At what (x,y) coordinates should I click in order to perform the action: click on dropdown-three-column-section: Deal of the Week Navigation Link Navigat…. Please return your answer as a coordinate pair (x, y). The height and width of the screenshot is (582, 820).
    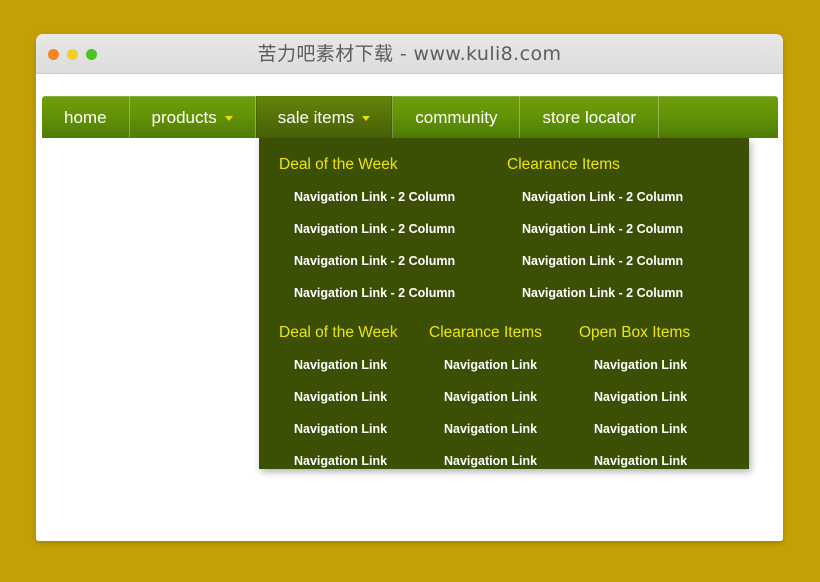
    Looking at the image, I should click on (504, 396).